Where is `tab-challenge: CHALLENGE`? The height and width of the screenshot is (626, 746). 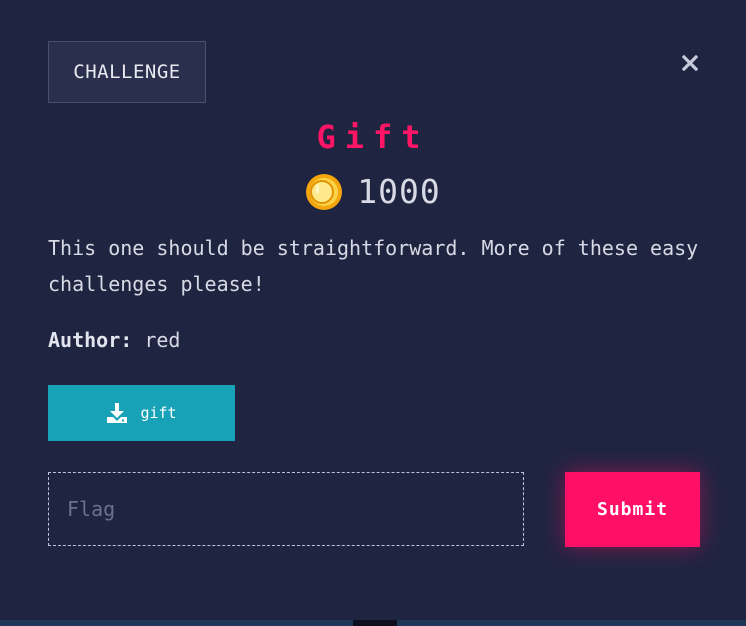
tab-challenge: CHALLENGE is located at coordinates (127, 72).